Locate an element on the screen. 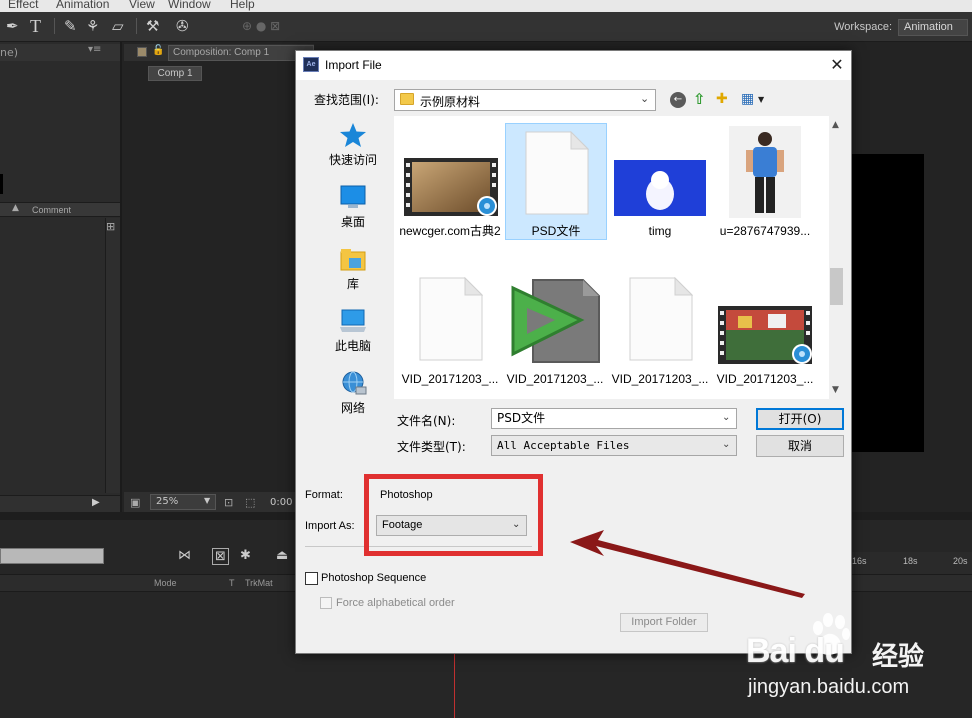 The height and width of the screenshot is (718, 972). t-column-header: T is located at coordinates (232, 583).